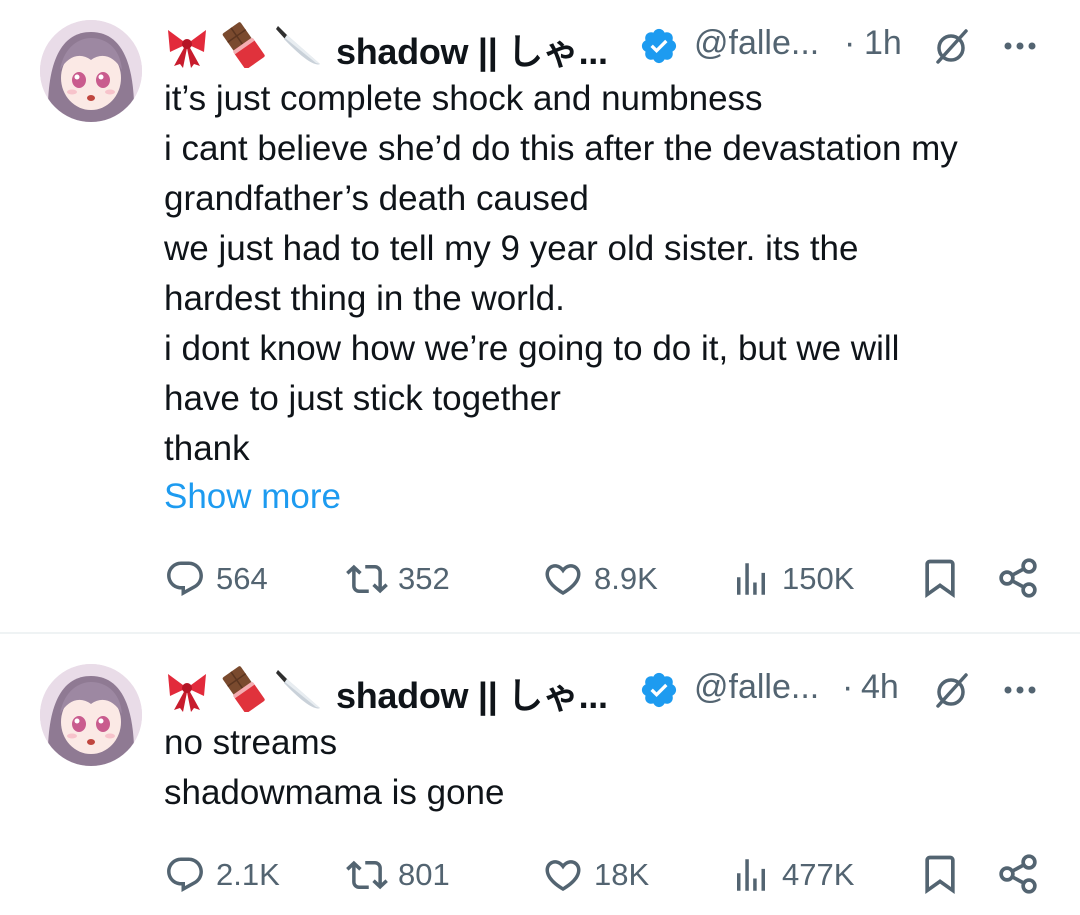 The height and width of the screenshot is (915, 1080). Describe the element at coordinates (251, 742) in the screenshot. I see `tweet-text-line: no streams` at that location.